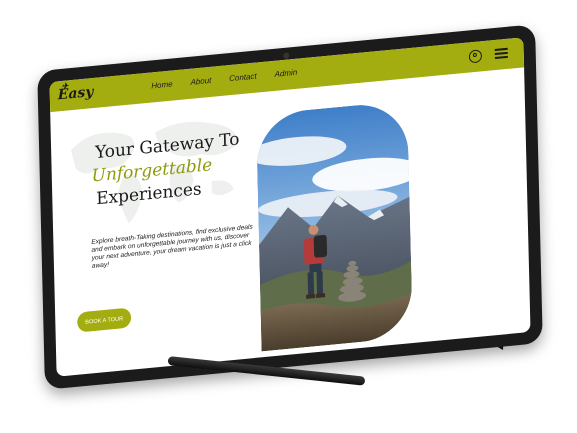  I want to click on user-icon, so click(475, 56).